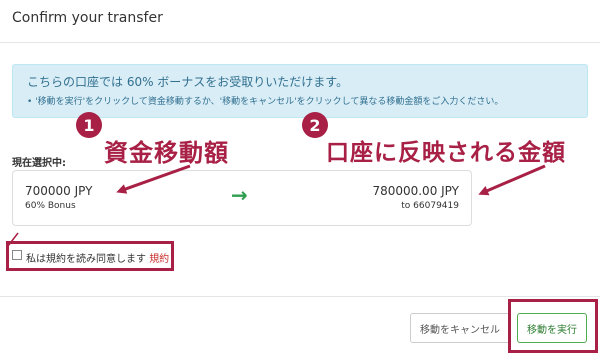 The image size is (600, 355). What do you see at coordinates (17, 255) in the screenshot?
I see `agree-checkbox` at bounding box center [17, 255].